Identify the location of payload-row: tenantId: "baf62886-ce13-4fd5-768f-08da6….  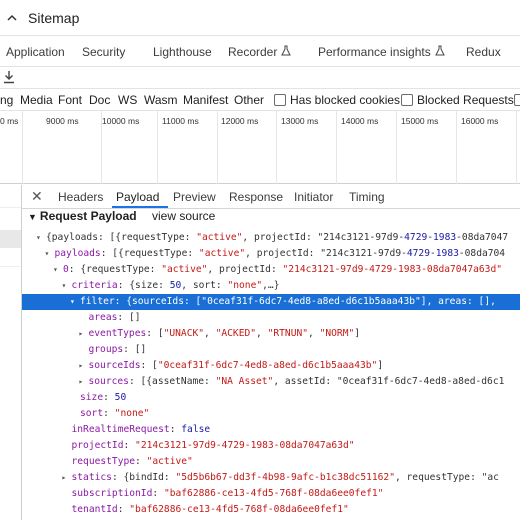
(271, 510).